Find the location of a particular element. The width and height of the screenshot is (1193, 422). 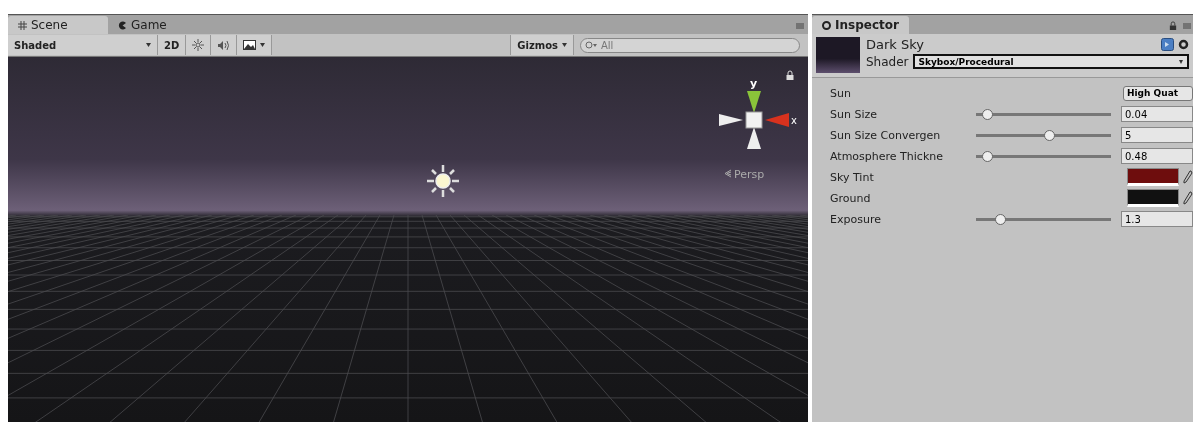

gear-icon is located at coordinates (1183, 44).